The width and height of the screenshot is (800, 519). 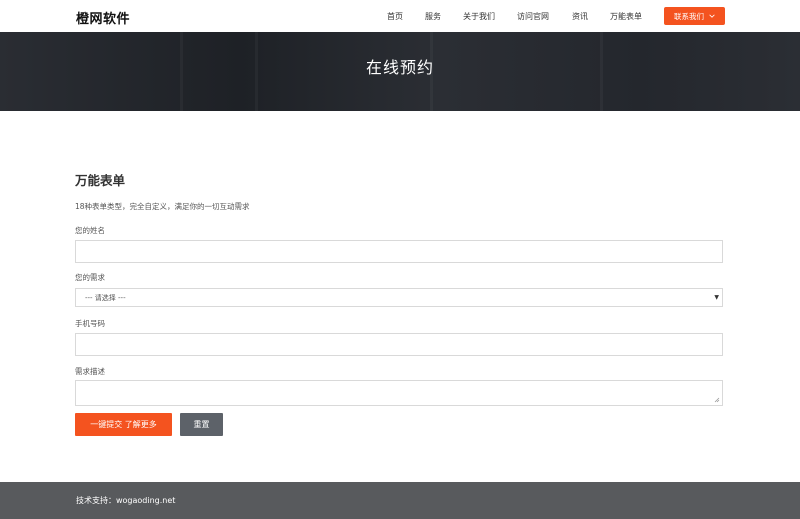 What do you see at coordinates (717, 400) in the screenshot?
I see `resize-grip-icon` at bounding box center [717, 400].